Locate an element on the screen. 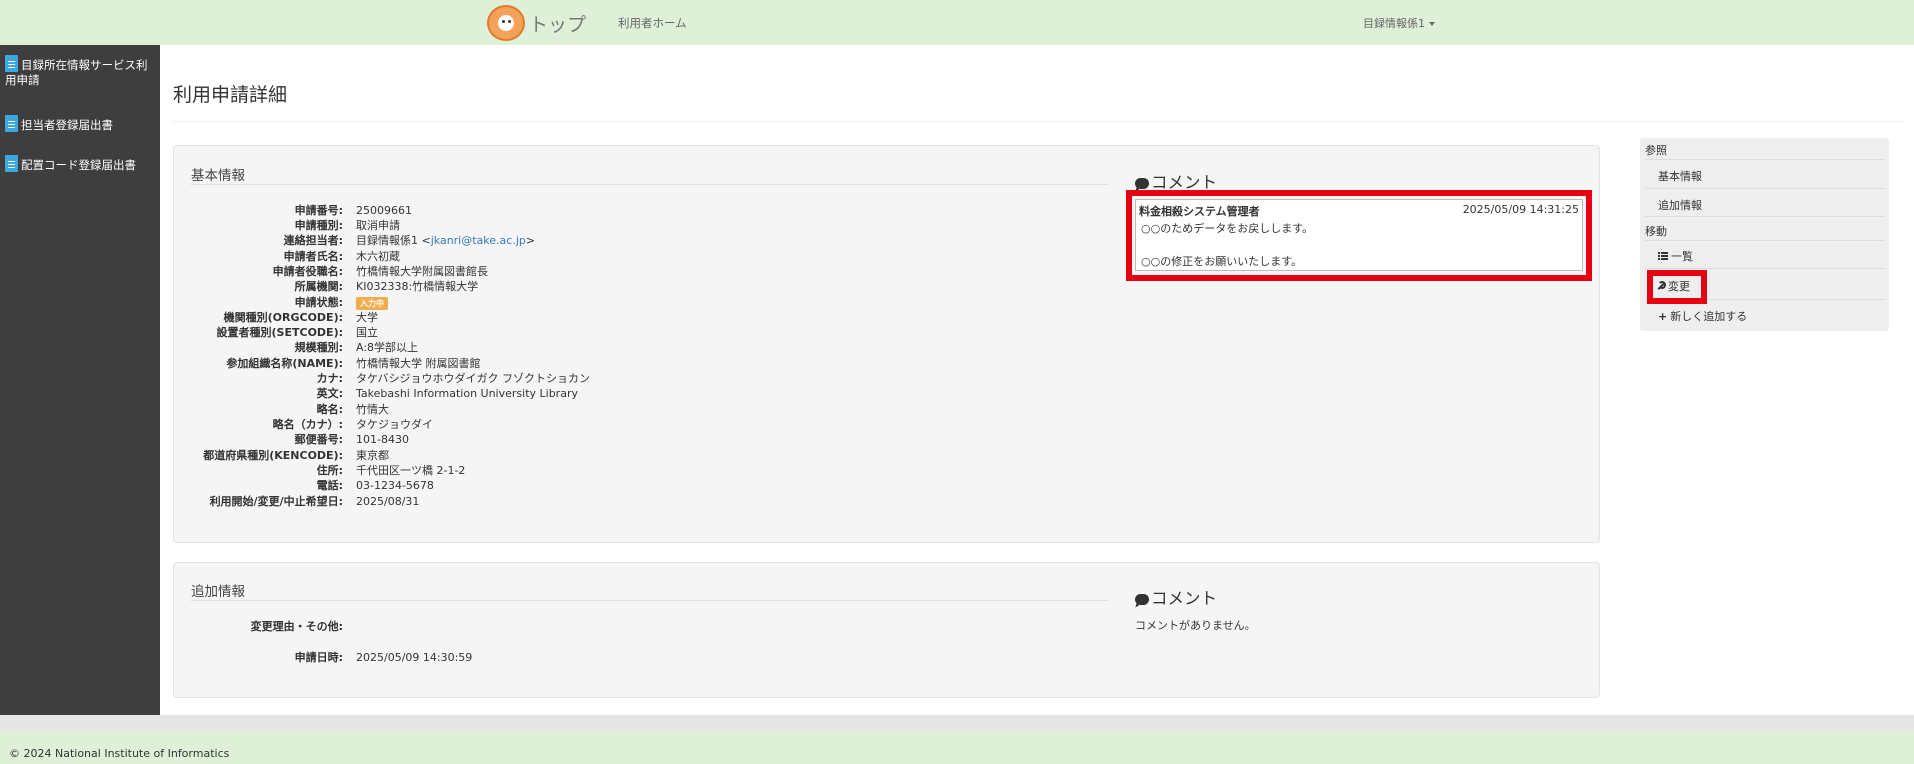 The width and height of the screenshot is (1914, 764). additional-info-heading: 追加情報 is located at coordinates (218, 592).